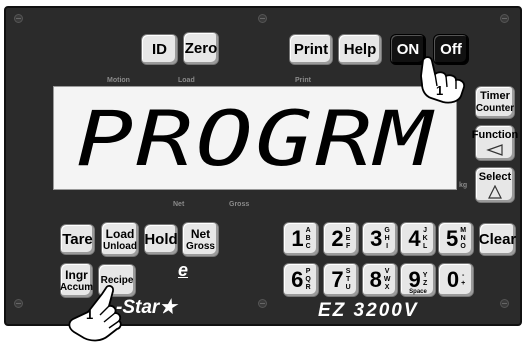  I want to click on key-letters: DEF, so click(348, 239).